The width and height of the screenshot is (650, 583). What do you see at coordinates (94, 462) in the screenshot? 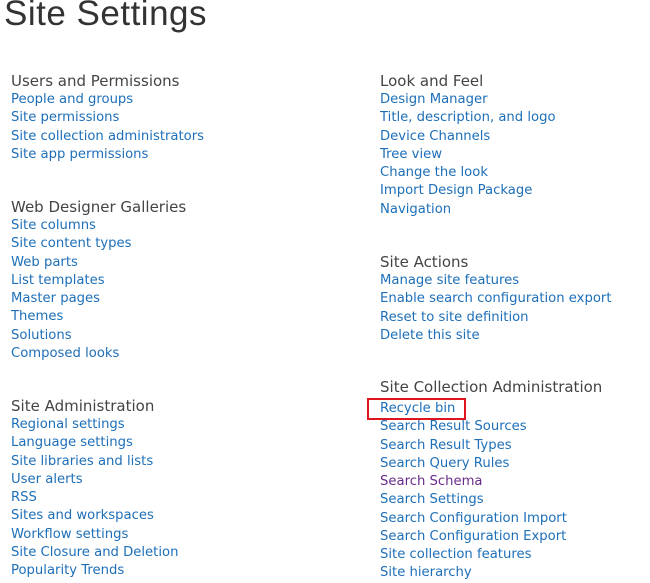
I see `link-site-libraries-and-lists: Site libraries and lists` at bounding box center [94, 462].